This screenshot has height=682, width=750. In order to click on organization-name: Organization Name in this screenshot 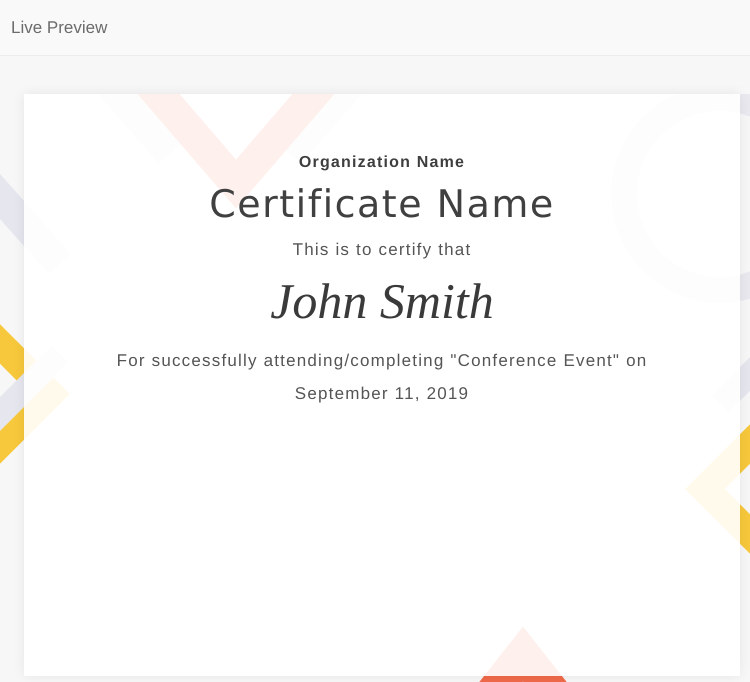, I will do `click(382, 163)`.